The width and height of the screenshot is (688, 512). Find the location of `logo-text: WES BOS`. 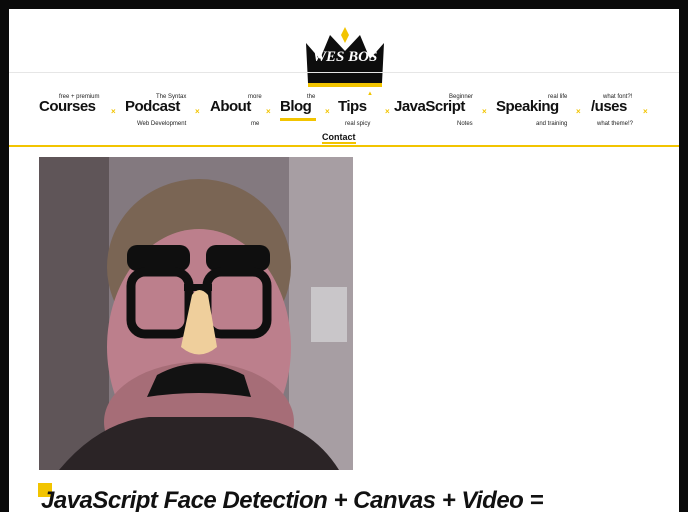

logo-text: WES BOS is located at coordinates (345, 57).